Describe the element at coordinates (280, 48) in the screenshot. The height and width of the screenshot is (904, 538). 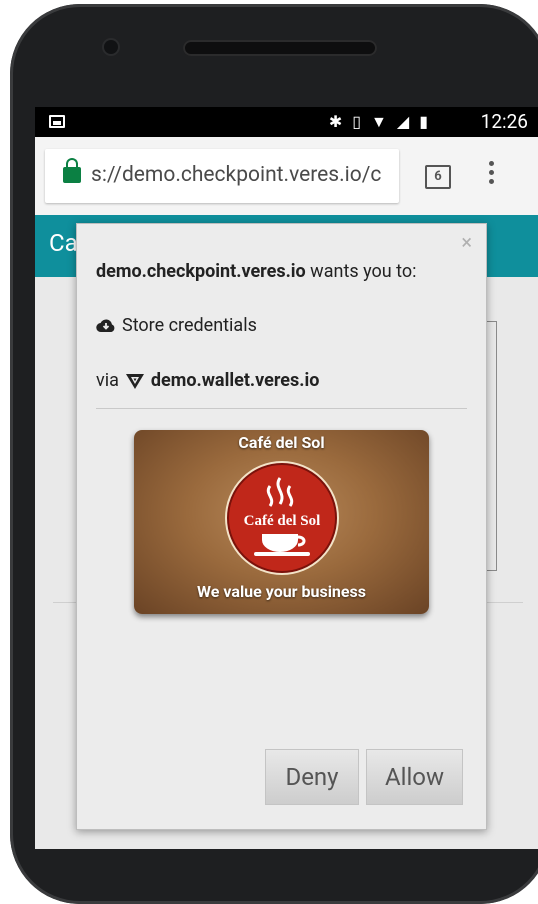
I see `earpiece-speaker` at that location.